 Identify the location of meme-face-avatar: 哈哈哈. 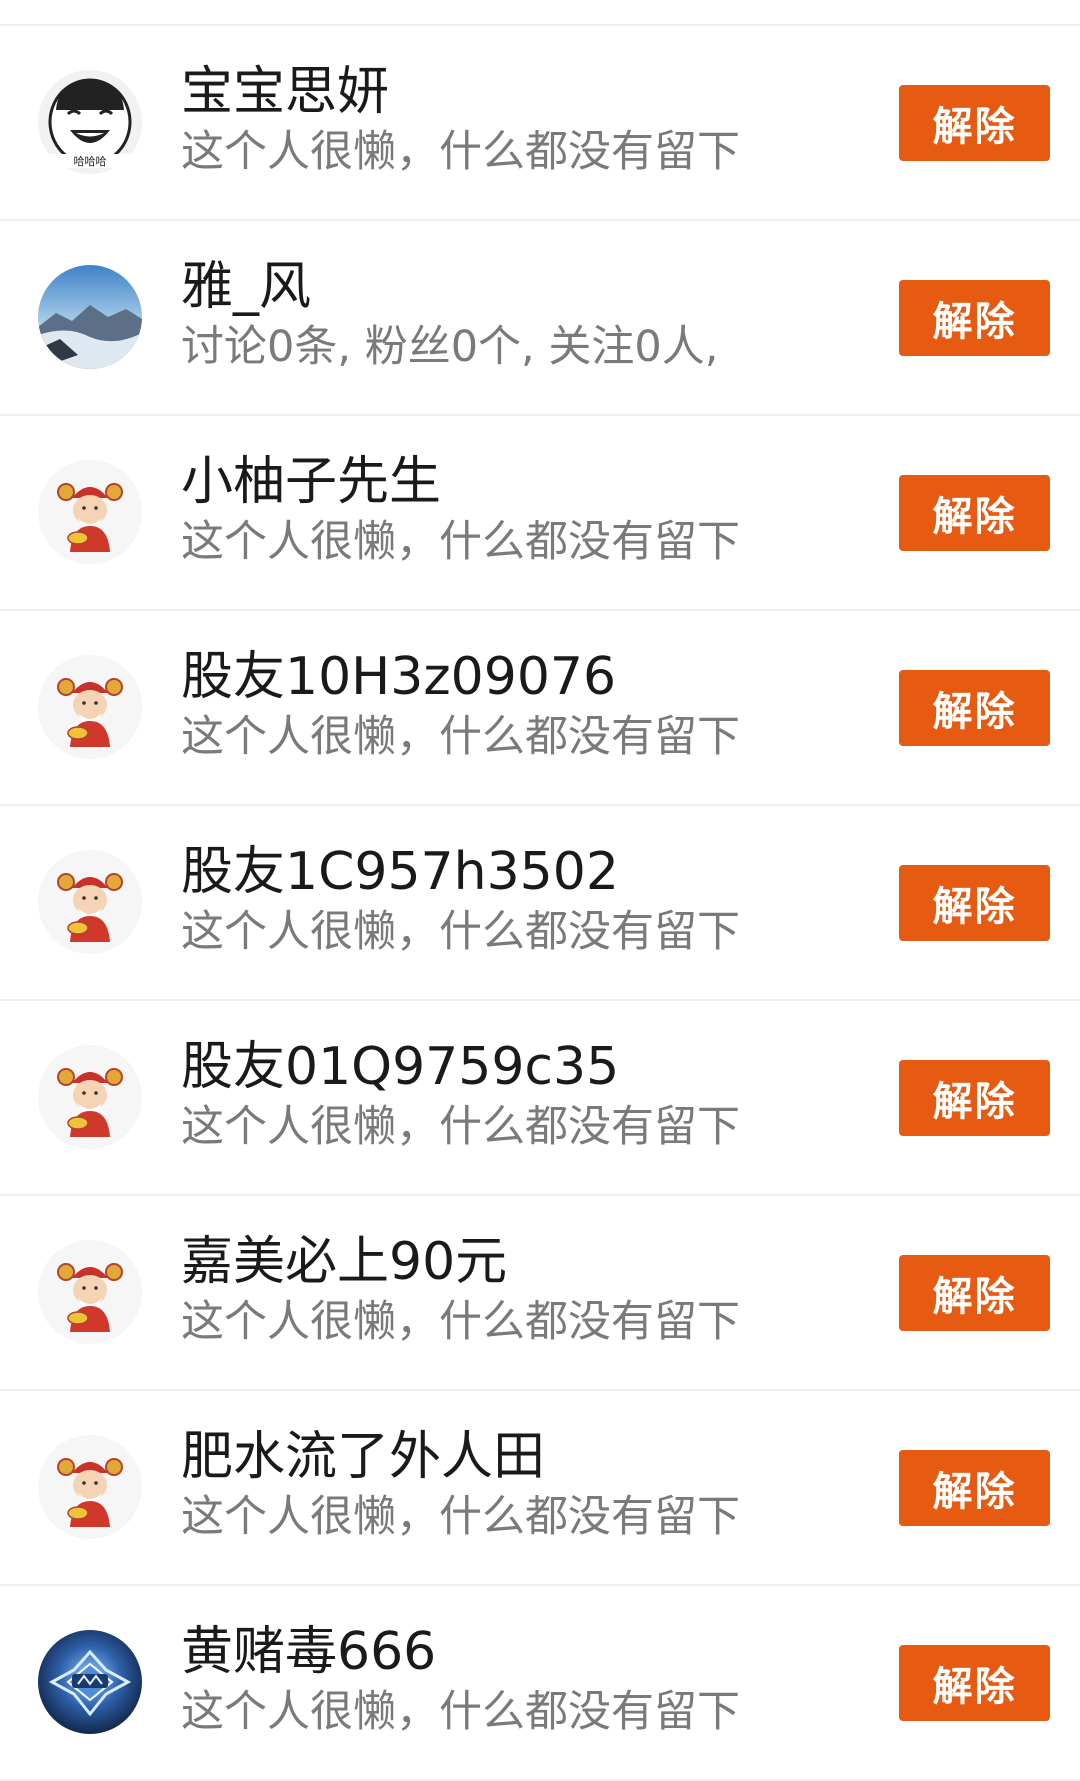
(90, 122).